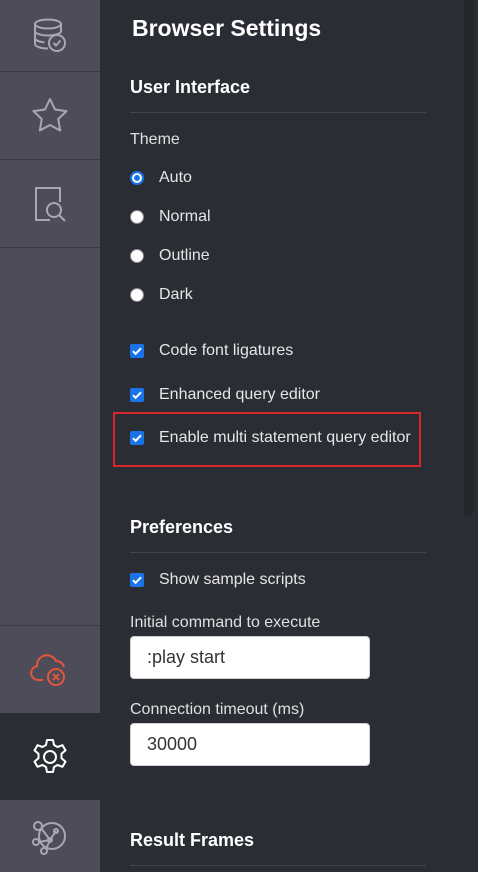 The height and width of the screenshot is (872, 478). I want to click on initial-command-label: Initial command to execute, so click(225, 622).